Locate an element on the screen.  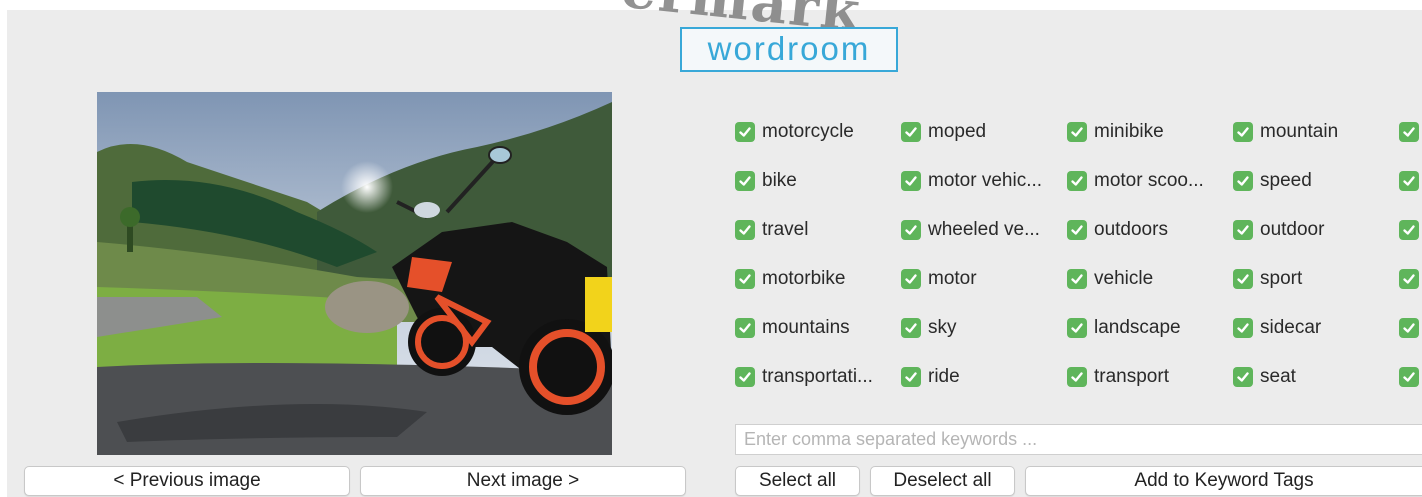
keyword-item: motor is located at coordinates (939, 279).